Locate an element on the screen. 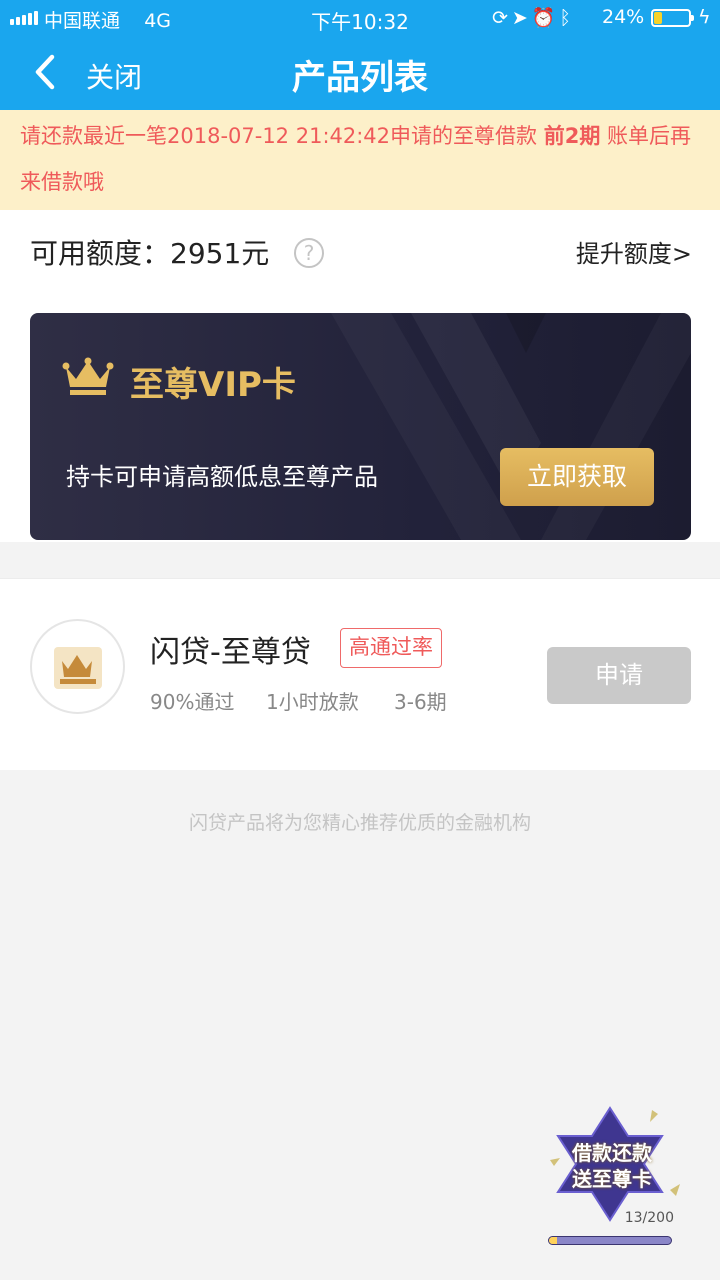 Image resolution: width=720 pixels, height=1280 pixels. product-logo is located at coordinates (77, 666).